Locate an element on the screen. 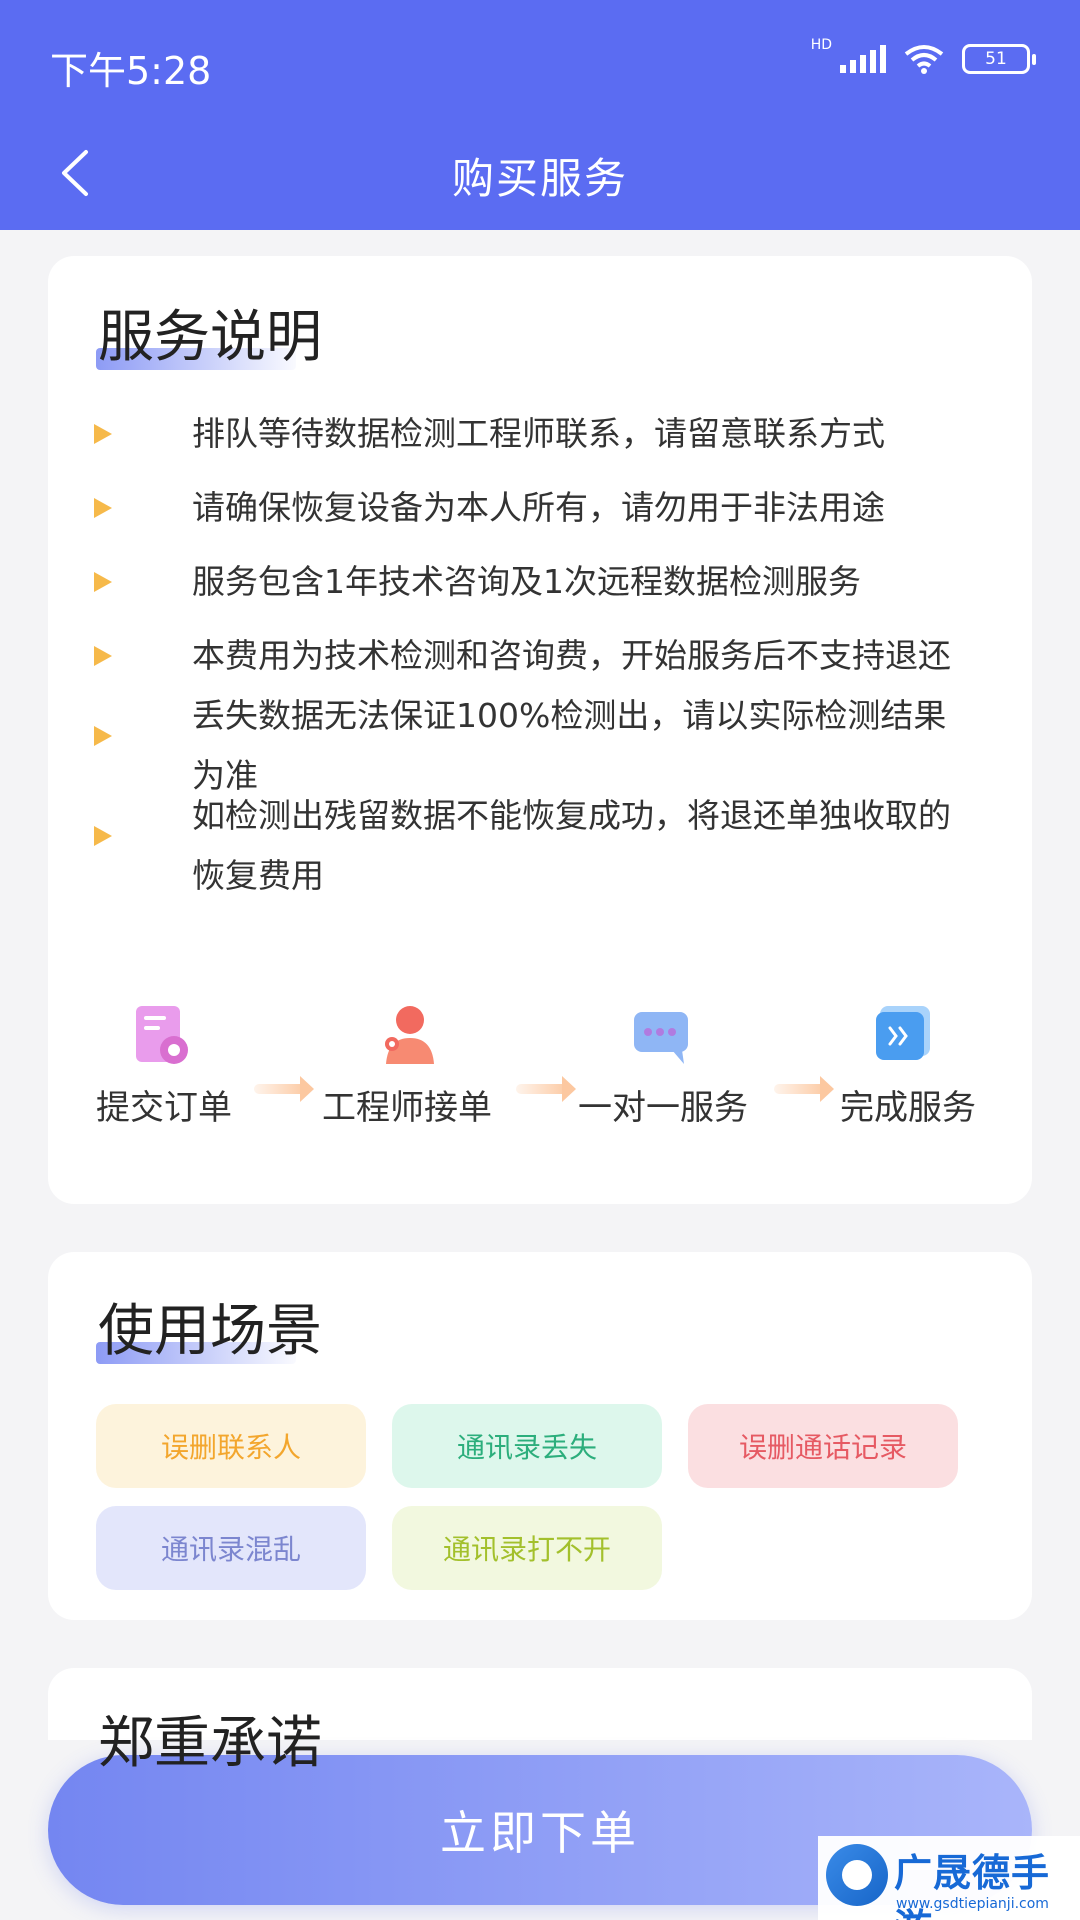 The image size is (1080, 1920). bullet-text: 请确保恢复设备为本人所有，请勿用于非法用途 is located at coordinates (538, 507).